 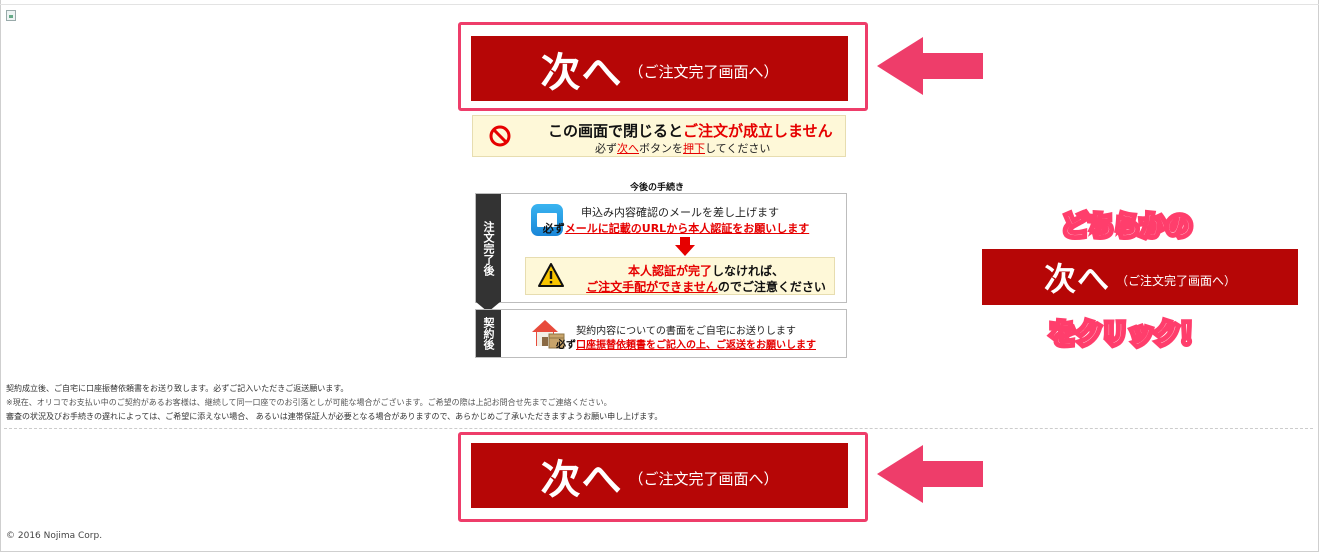 I want to click on callout-line1: どちらかの どちらかの, so click(x=1126, y=227).